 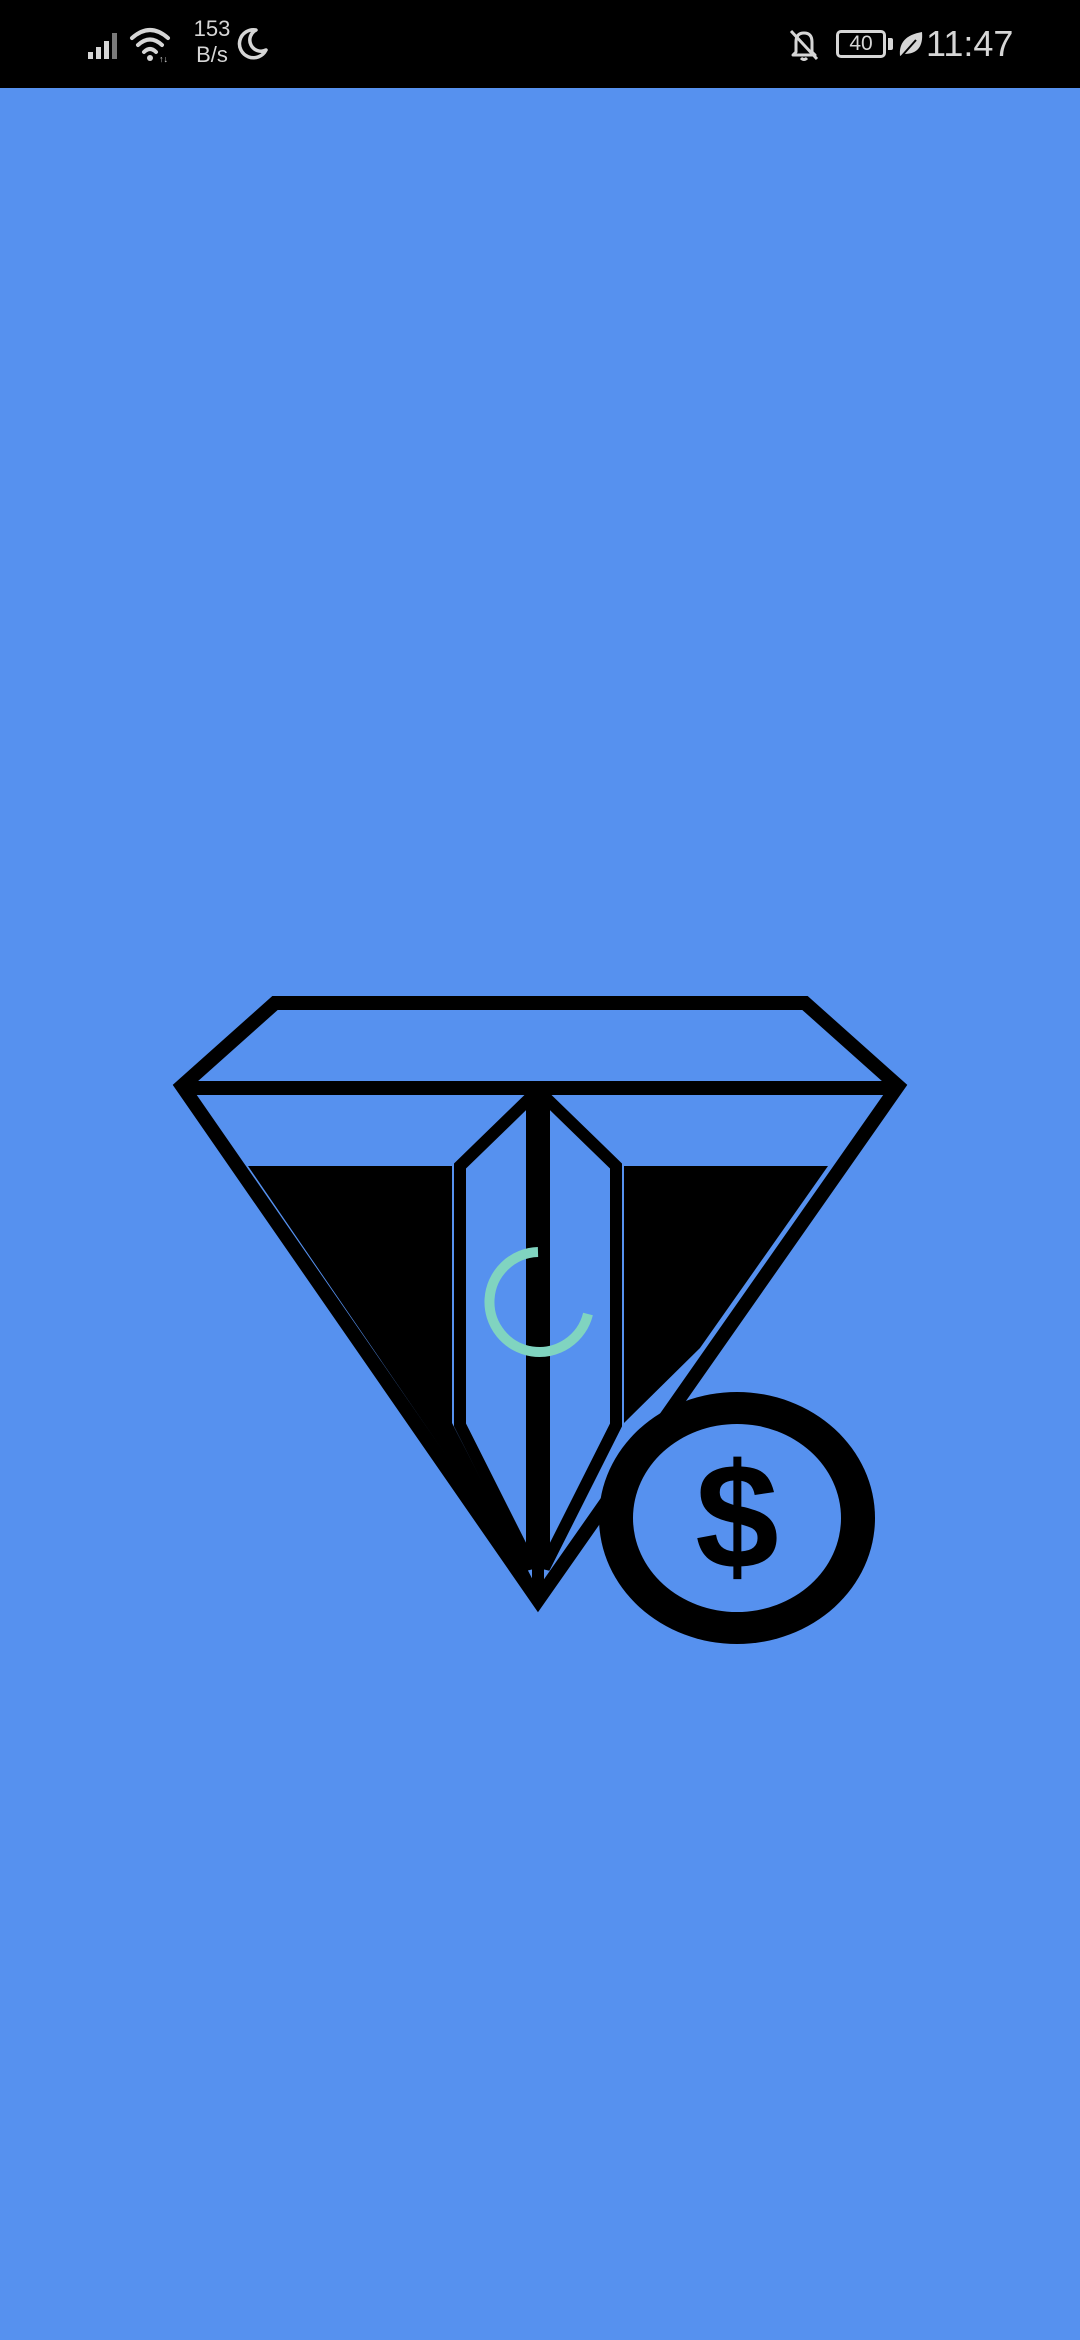 What do you see at coordinates (538, 1302) in the screenshot?
I see `loading-spinner-icon` at bounding box center [538, 1302].